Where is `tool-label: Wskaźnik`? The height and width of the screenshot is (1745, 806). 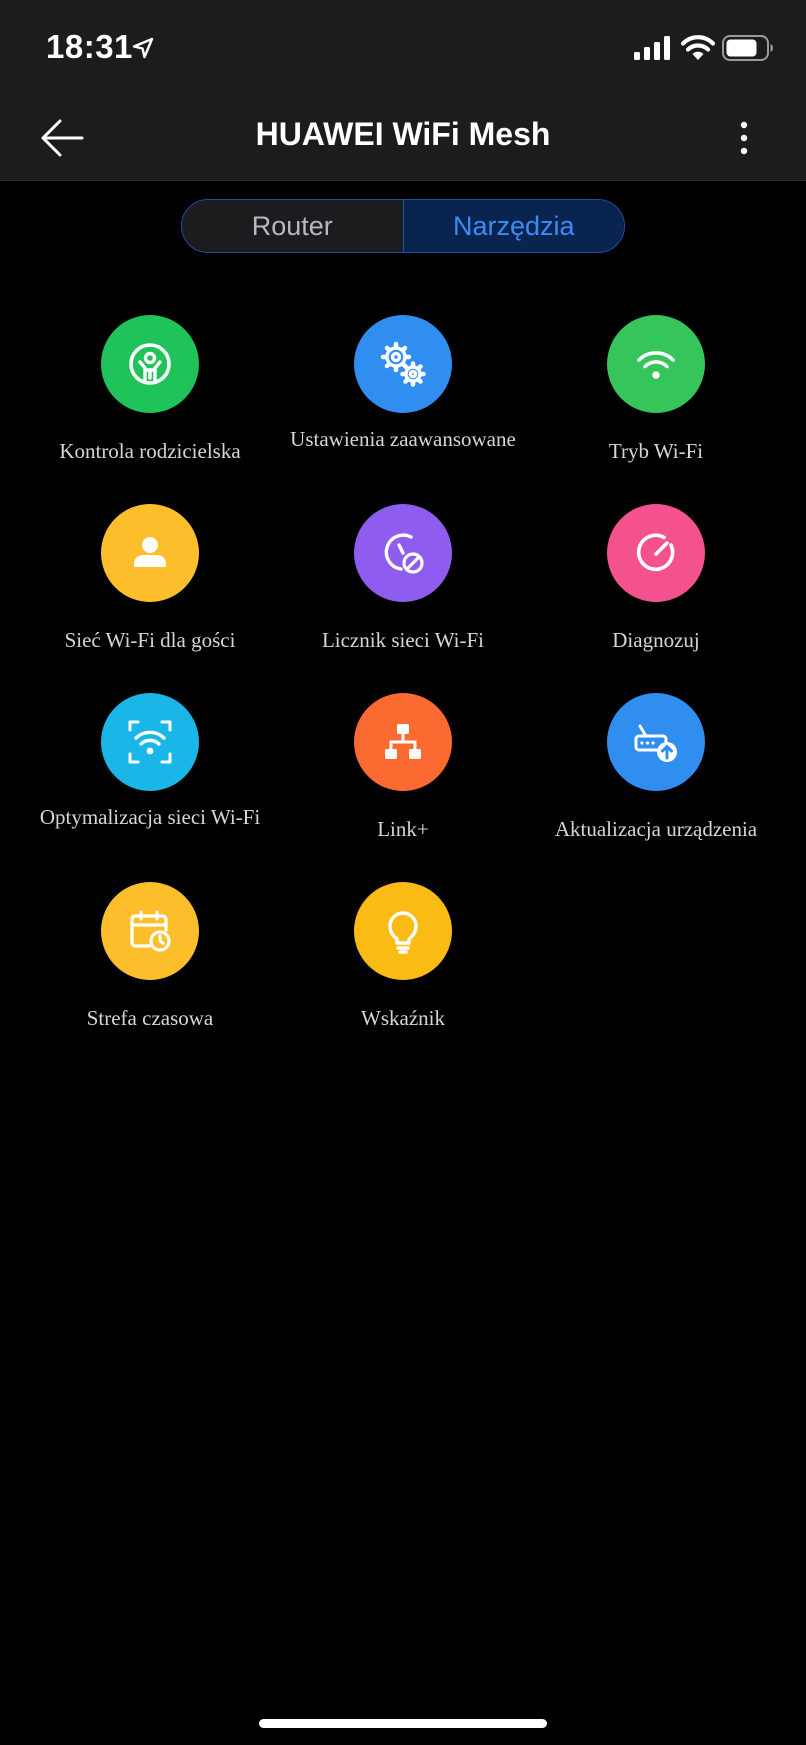
tool-label: Wskaźnik is located at coordinates (403, 1018).